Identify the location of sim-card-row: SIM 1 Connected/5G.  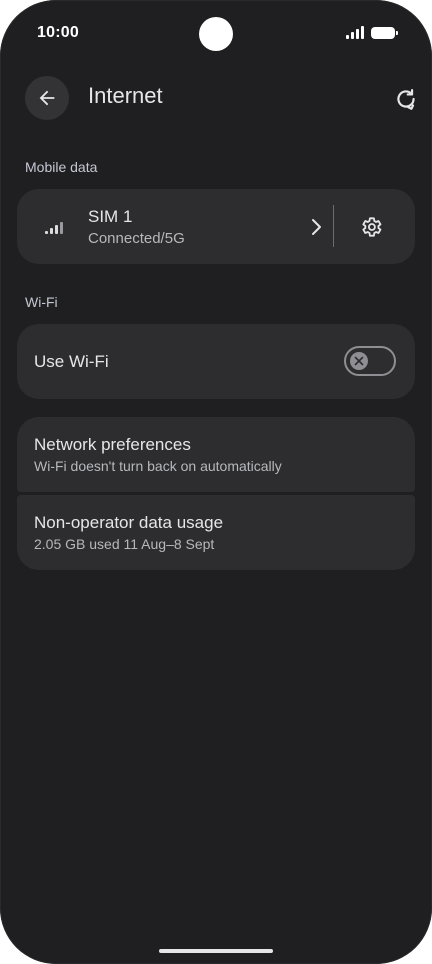
(216, 226).